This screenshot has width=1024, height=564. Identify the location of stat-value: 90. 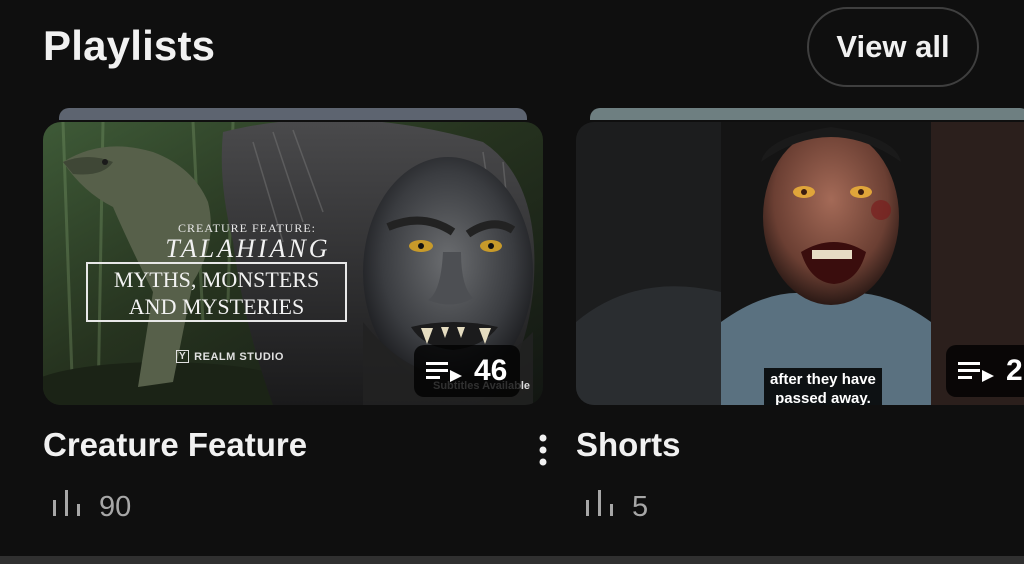
(115, 506).